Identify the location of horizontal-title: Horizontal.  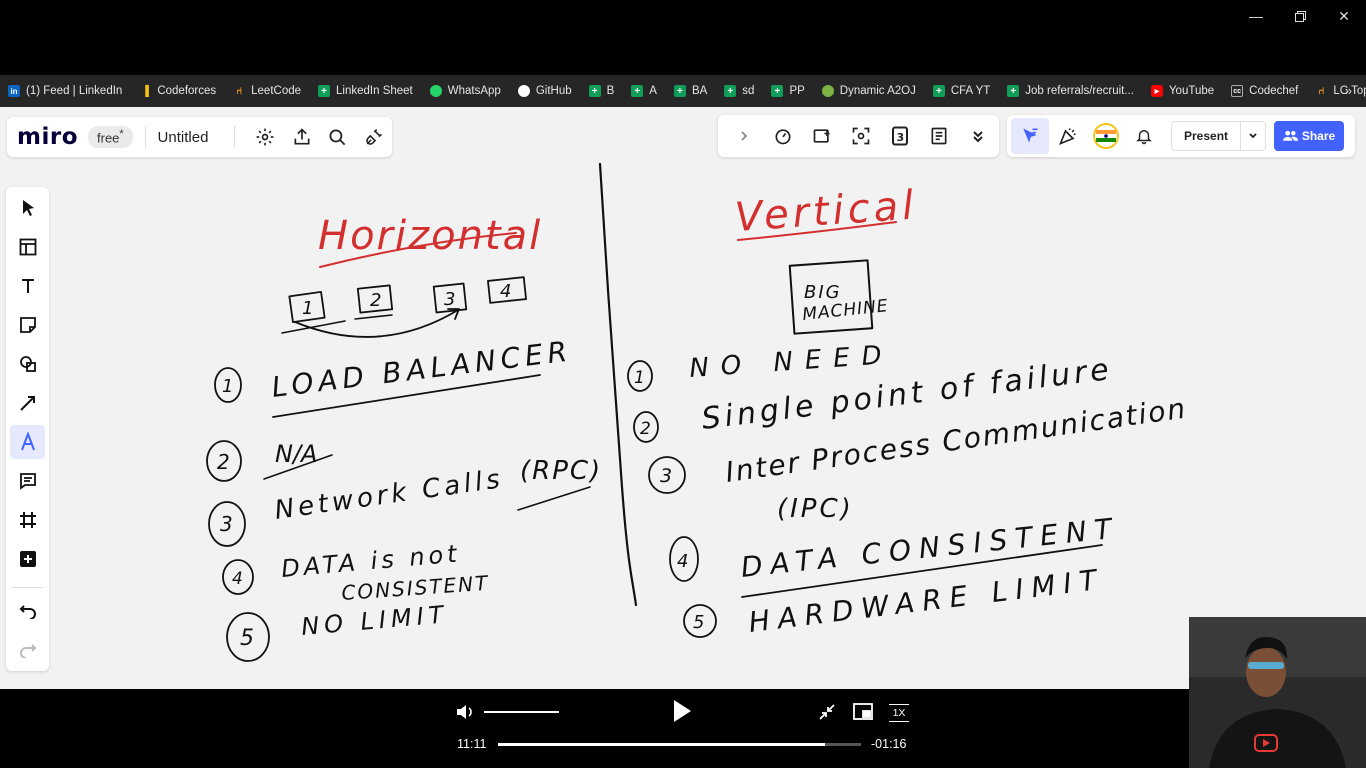
(430, 236).